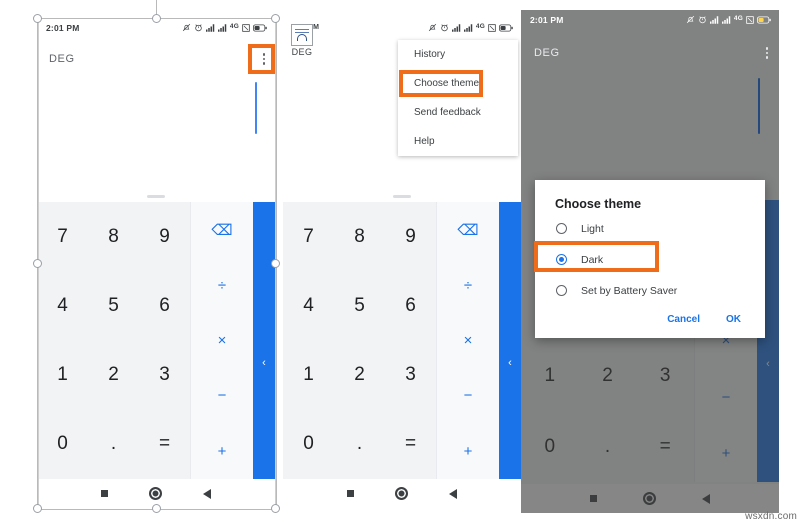 The image size is (800, 523). What do you see at coordinates (650, 228) in the screenshot?
I see `theme-option-light: Light` at bounding box center [650, 228].